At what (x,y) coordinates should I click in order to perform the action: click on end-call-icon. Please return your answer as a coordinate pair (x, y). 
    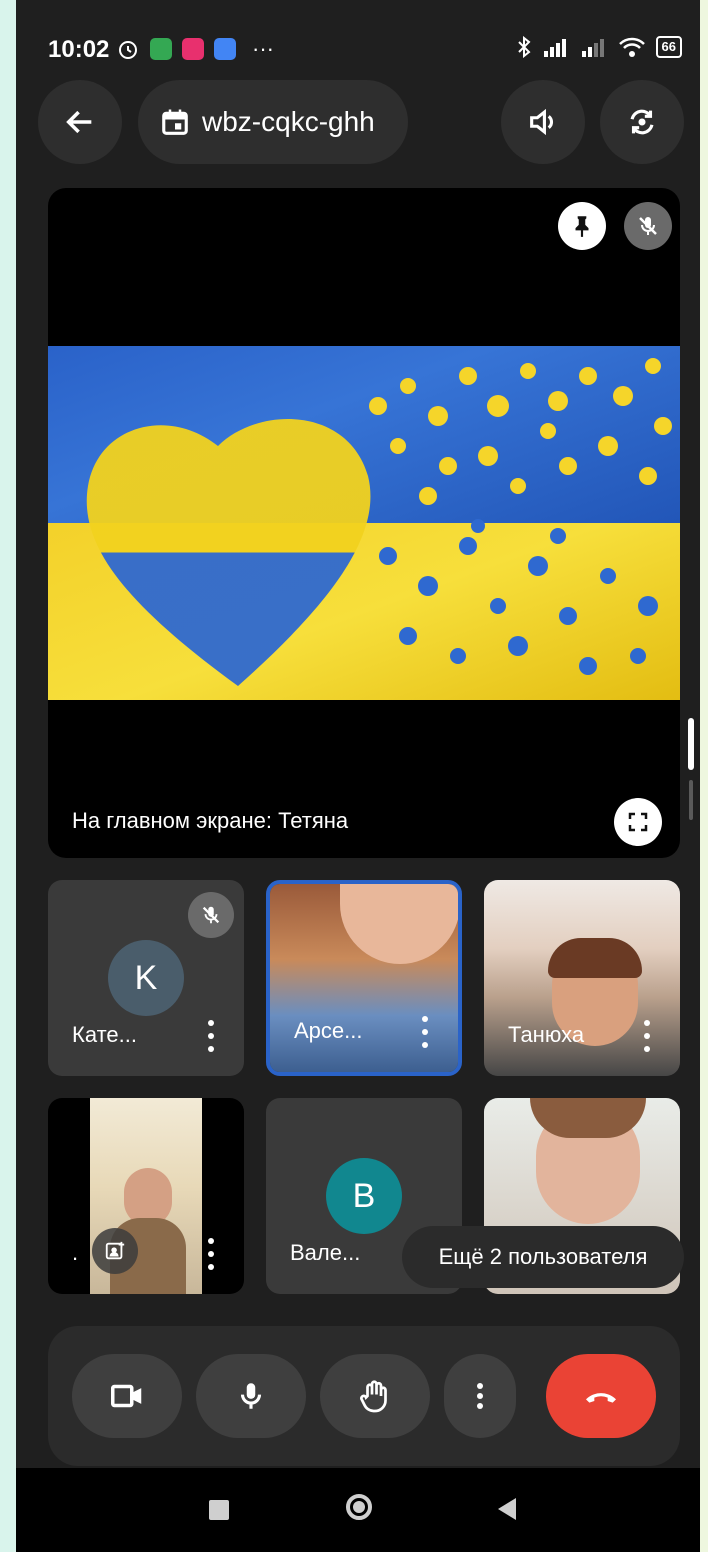
    Looking at the image, I should click on (601, 1398).